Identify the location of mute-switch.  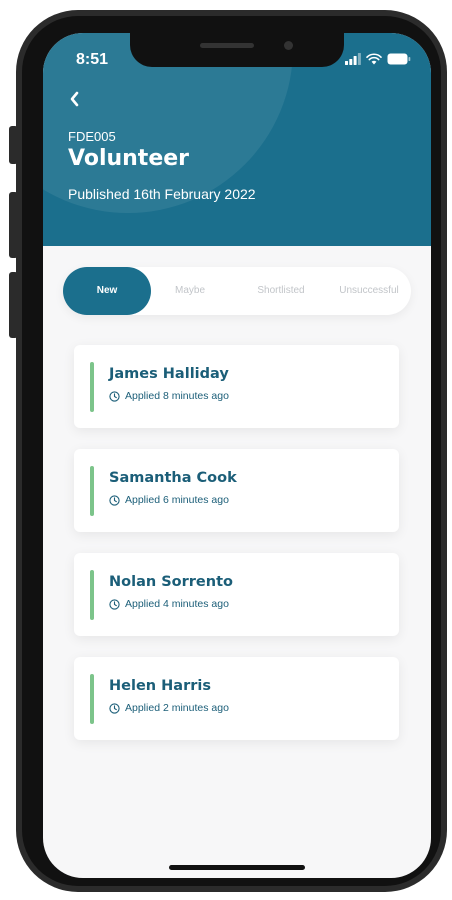
(13, 145).